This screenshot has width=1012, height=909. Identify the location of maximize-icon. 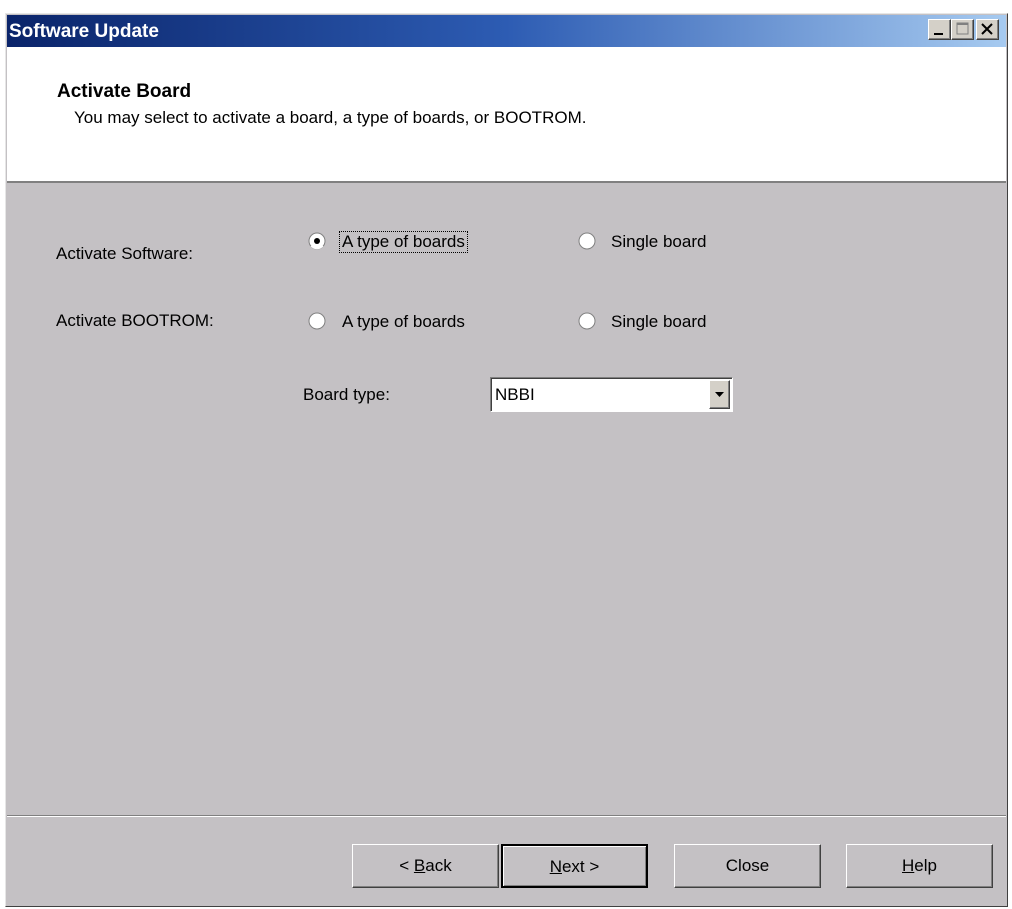
(962, 28).